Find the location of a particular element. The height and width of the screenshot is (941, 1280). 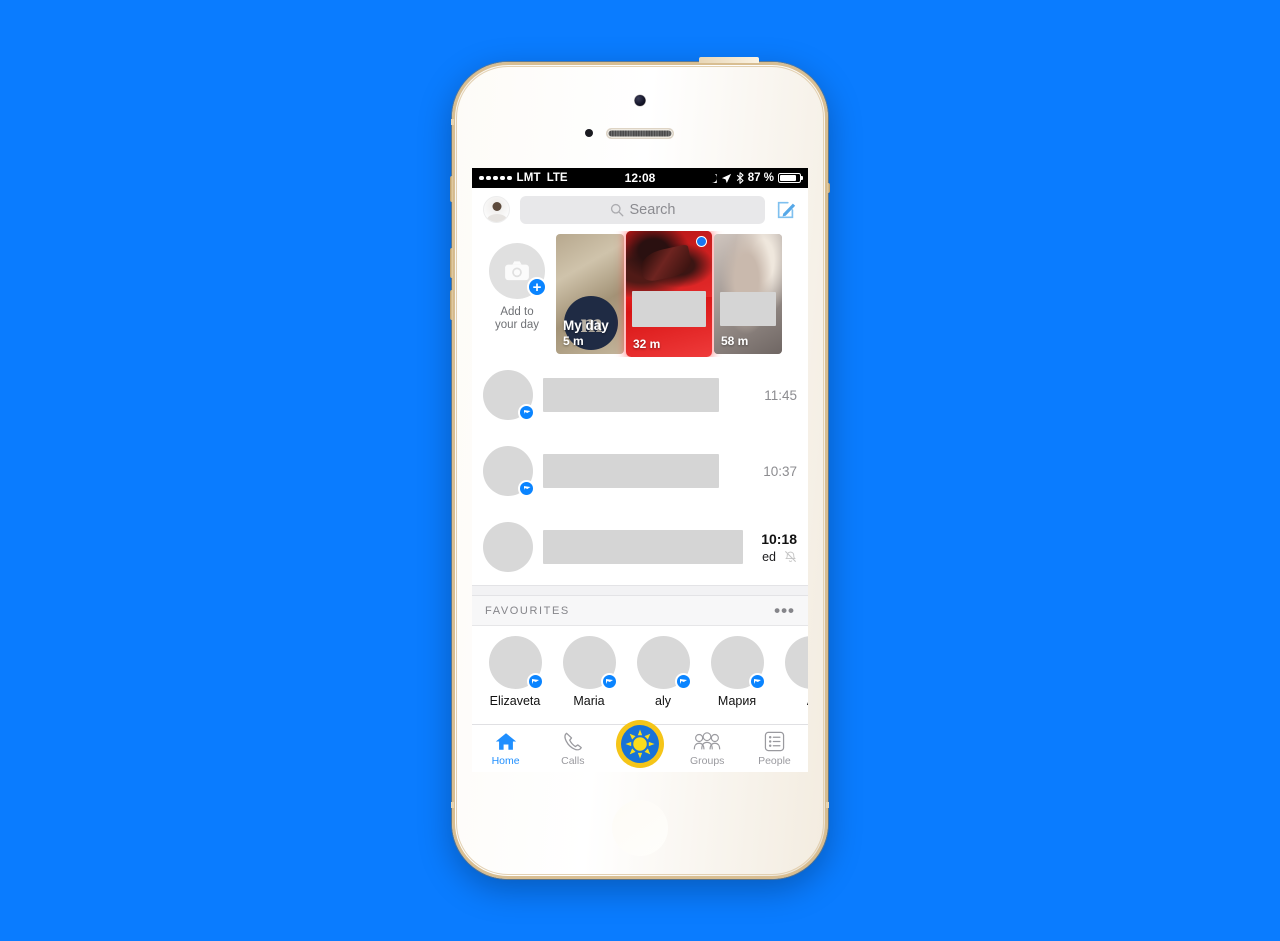

list-item: Elizaveta is located at coordinates (515, 672).